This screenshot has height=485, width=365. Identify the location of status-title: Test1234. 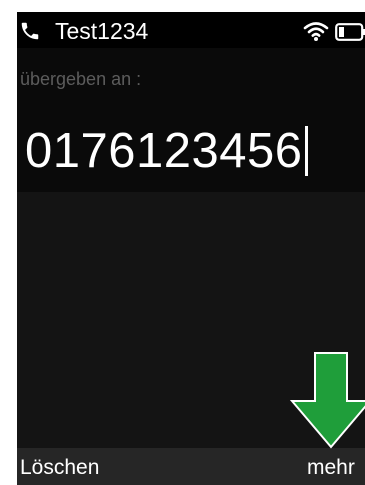
(102, 31).